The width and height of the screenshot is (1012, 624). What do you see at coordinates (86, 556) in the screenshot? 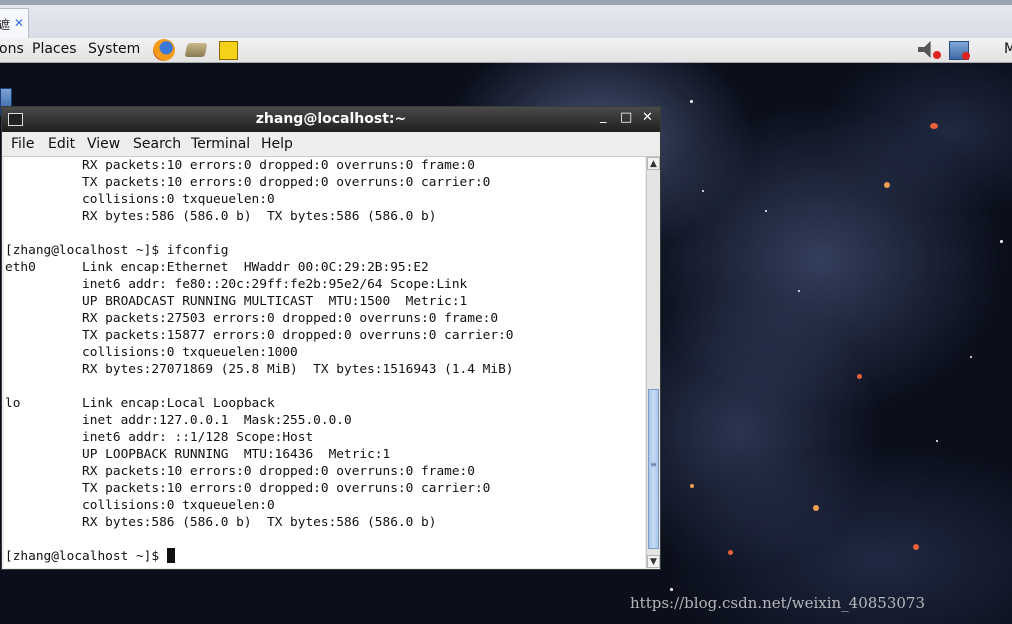
I see `terminal-prompt: [zhang@localhost ~]$` at bounding box center [86, 556].